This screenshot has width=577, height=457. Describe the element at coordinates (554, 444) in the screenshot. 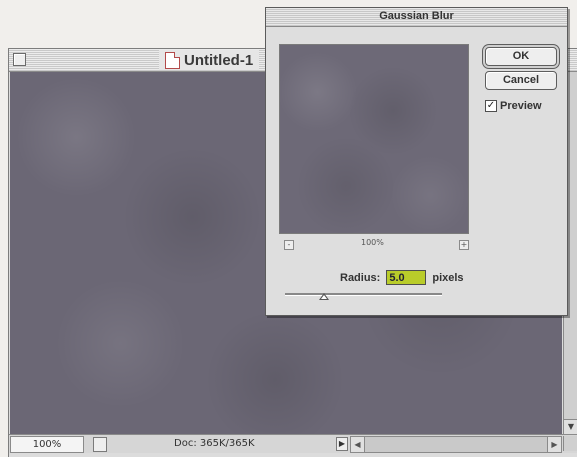

I see `scroll-right-icon: ▶` at that location.